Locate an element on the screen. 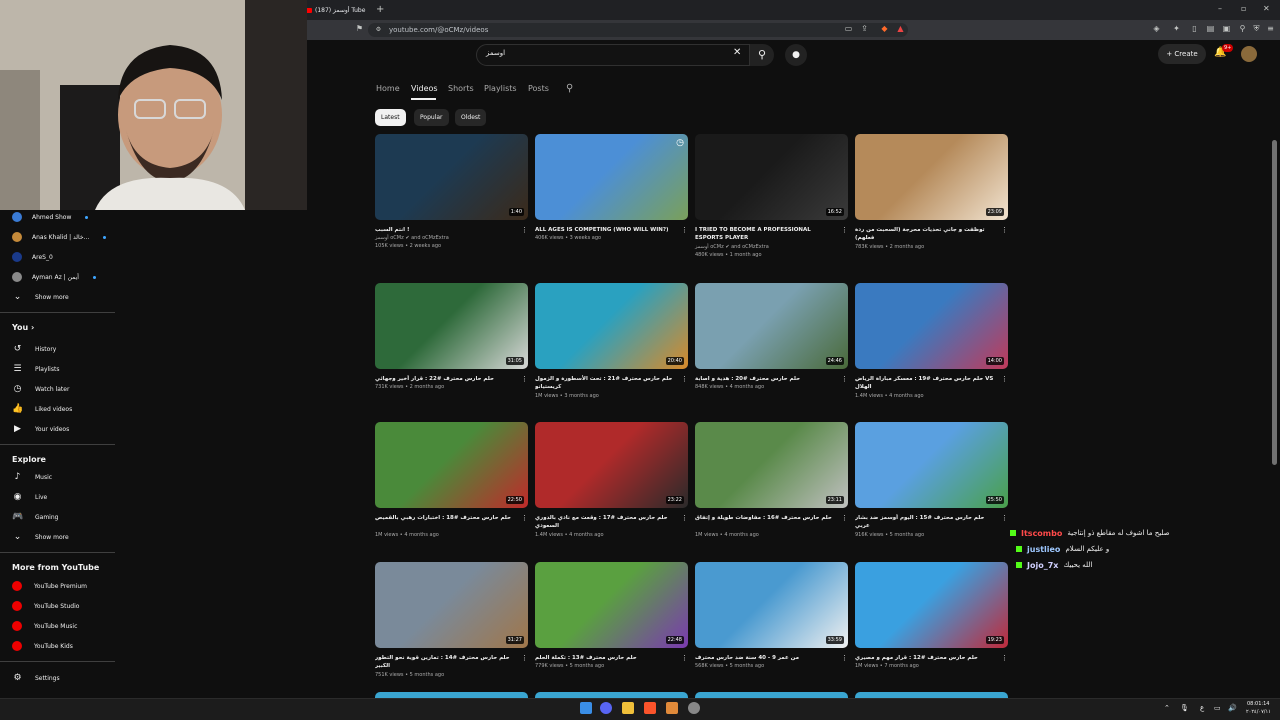 The width and height of the screenshot is (1280, 720). sidebar-toggle-icon: ▯ is located at coordinates (1194, 28).